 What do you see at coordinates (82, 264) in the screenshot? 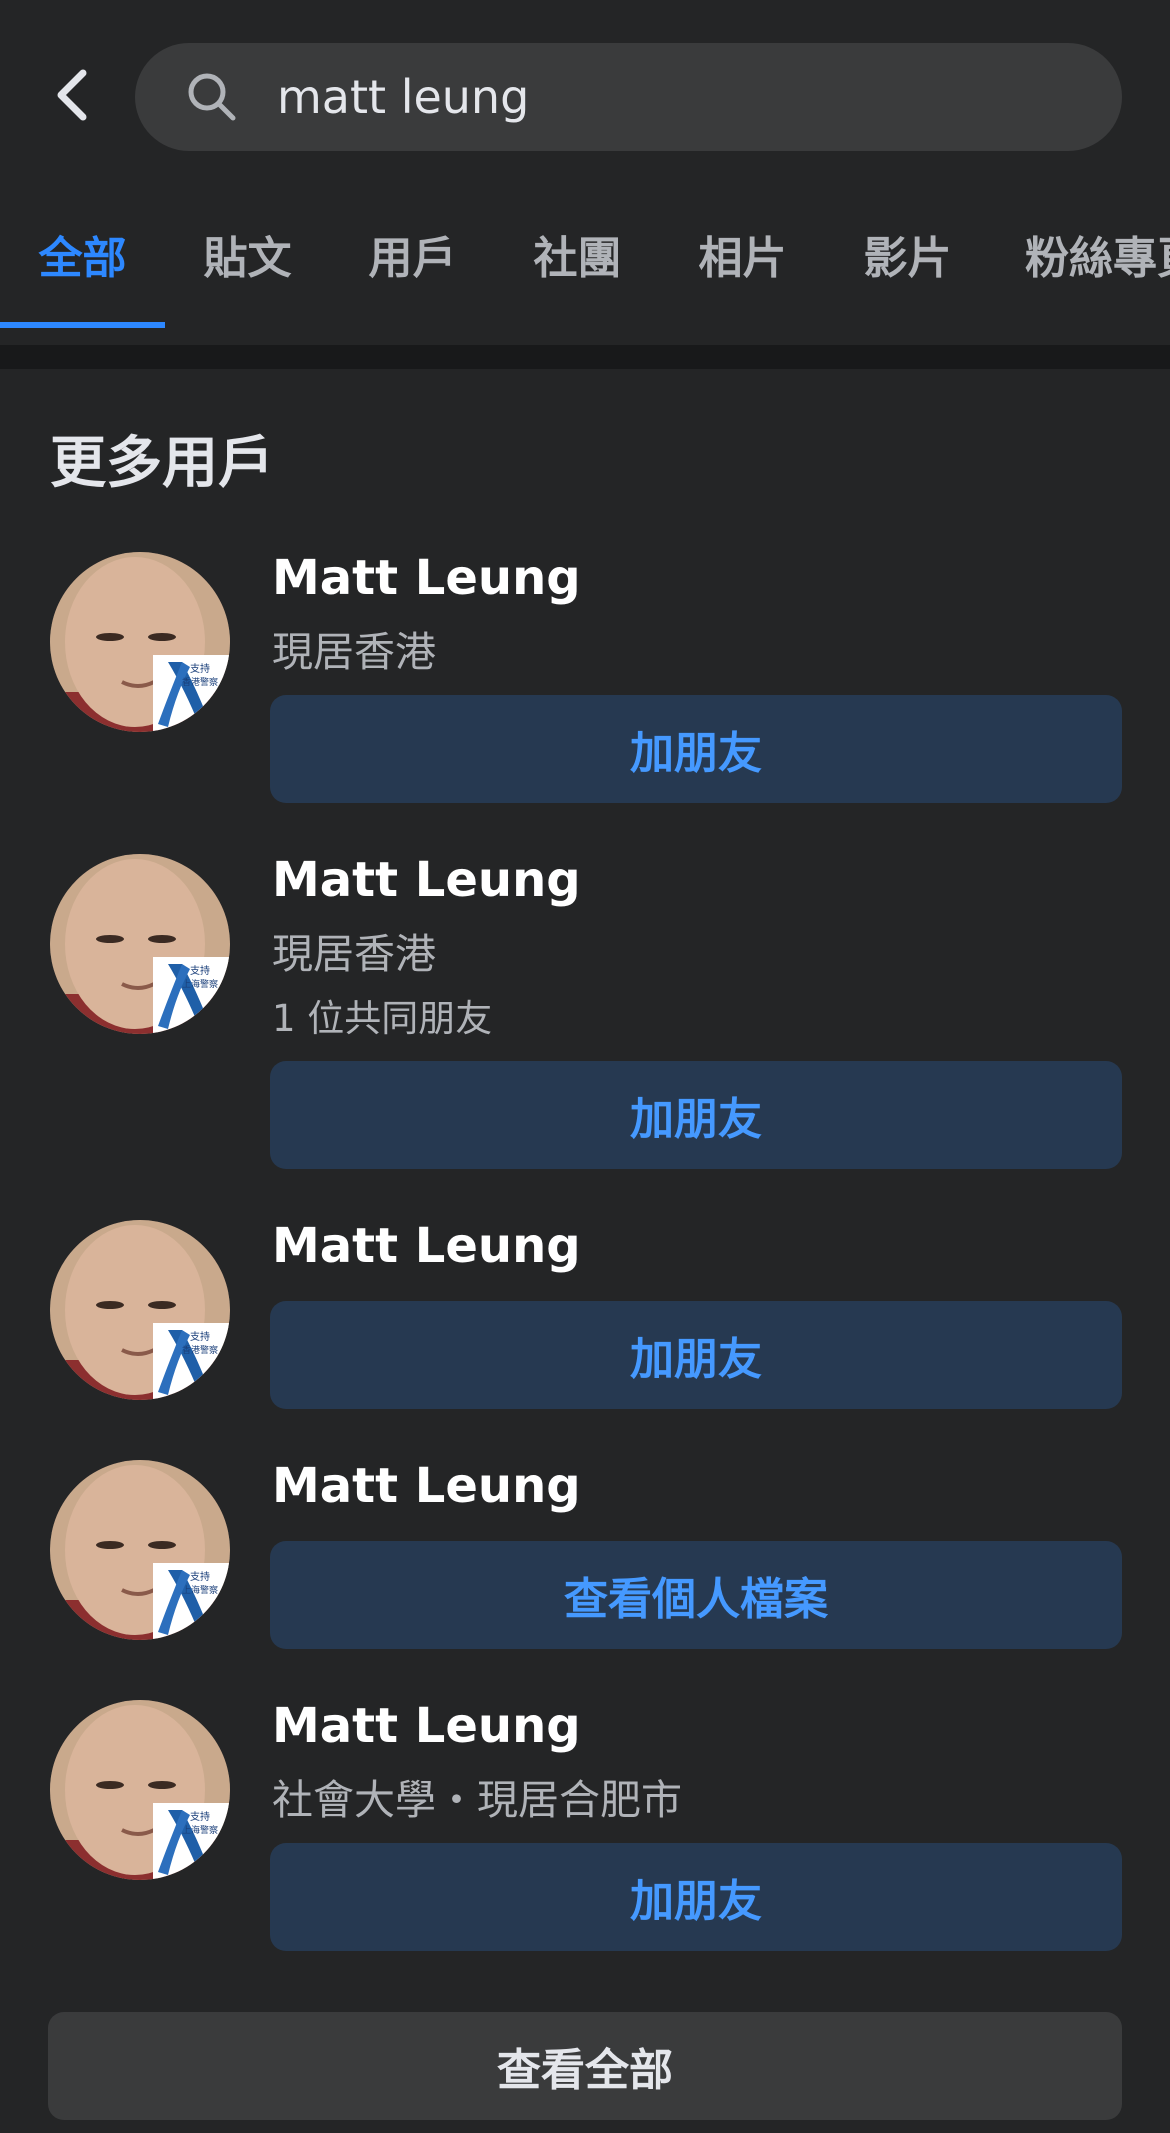
I see `tab-all: 全部` at bounding box center [82, 264].